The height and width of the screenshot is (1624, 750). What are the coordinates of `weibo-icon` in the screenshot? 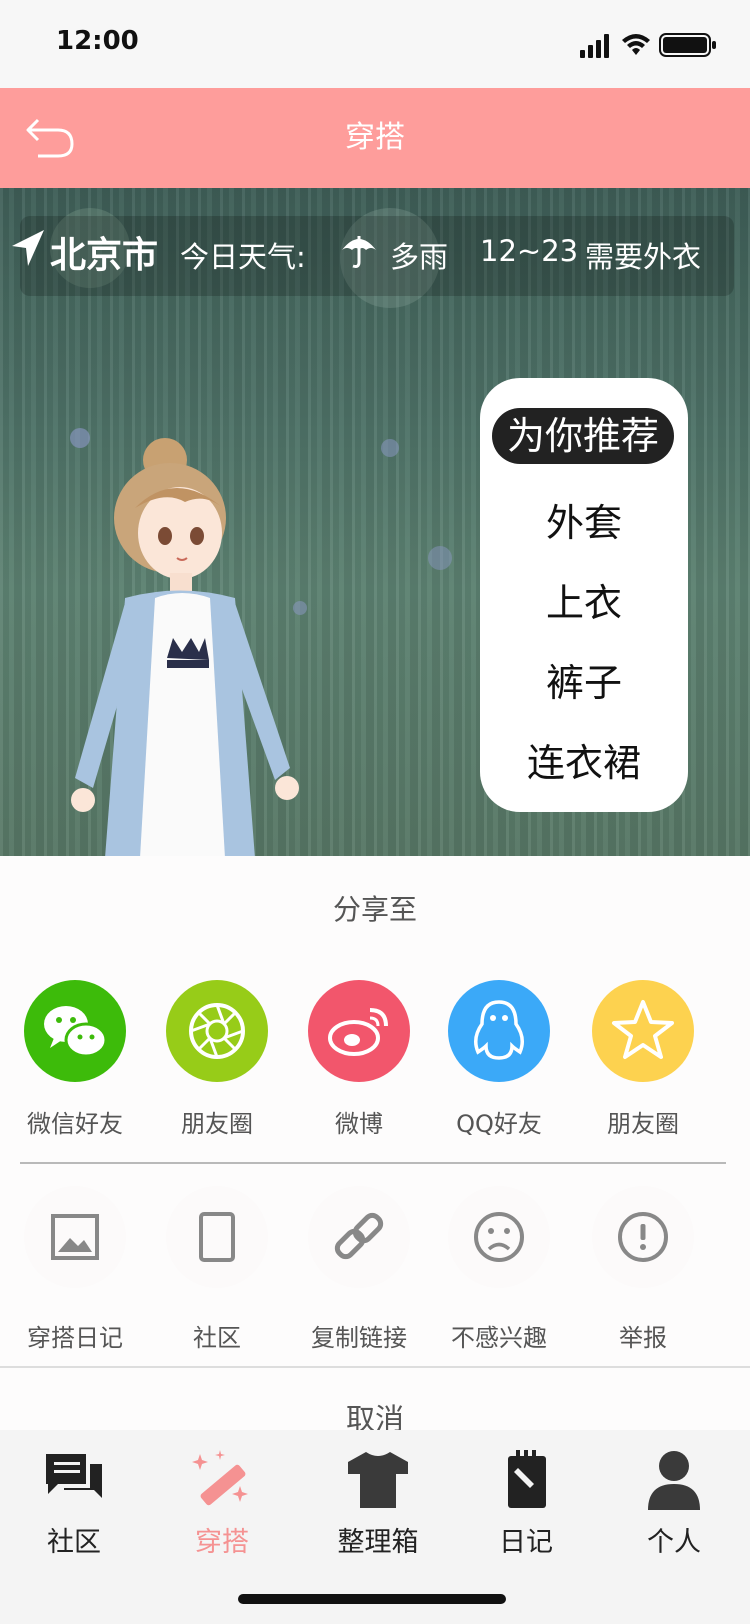 It's located at (359, 1031).